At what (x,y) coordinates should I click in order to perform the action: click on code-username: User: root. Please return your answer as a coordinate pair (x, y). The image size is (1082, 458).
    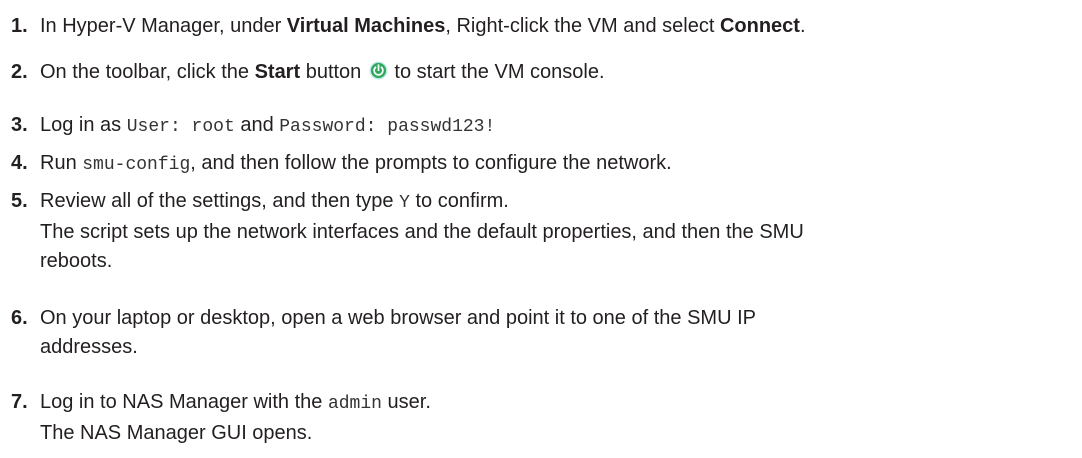
    Looking at the image, I should click on (180, 127).